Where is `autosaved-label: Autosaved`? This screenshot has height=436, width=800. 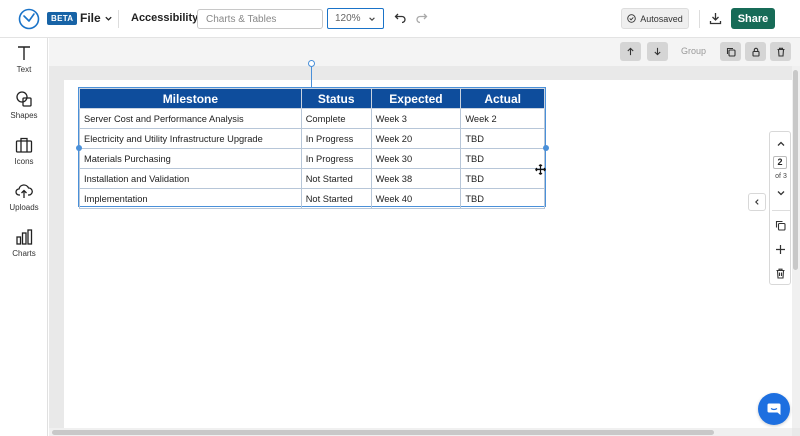
autosaved-label: Autosaved is located at coordinates (661, 18).